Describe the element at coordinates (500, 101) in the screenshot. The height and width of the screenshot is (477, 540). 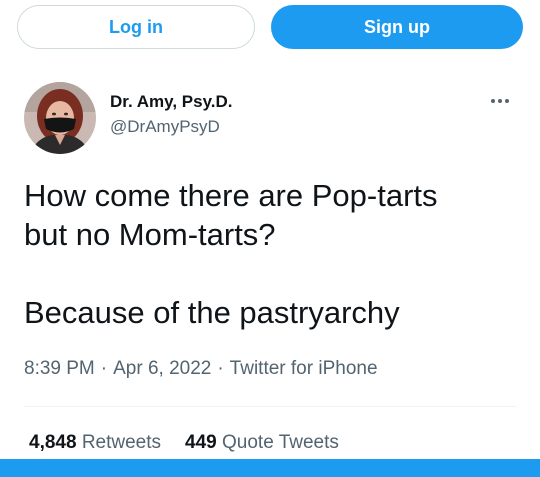
I see `more-horizontal-icon` at that location.